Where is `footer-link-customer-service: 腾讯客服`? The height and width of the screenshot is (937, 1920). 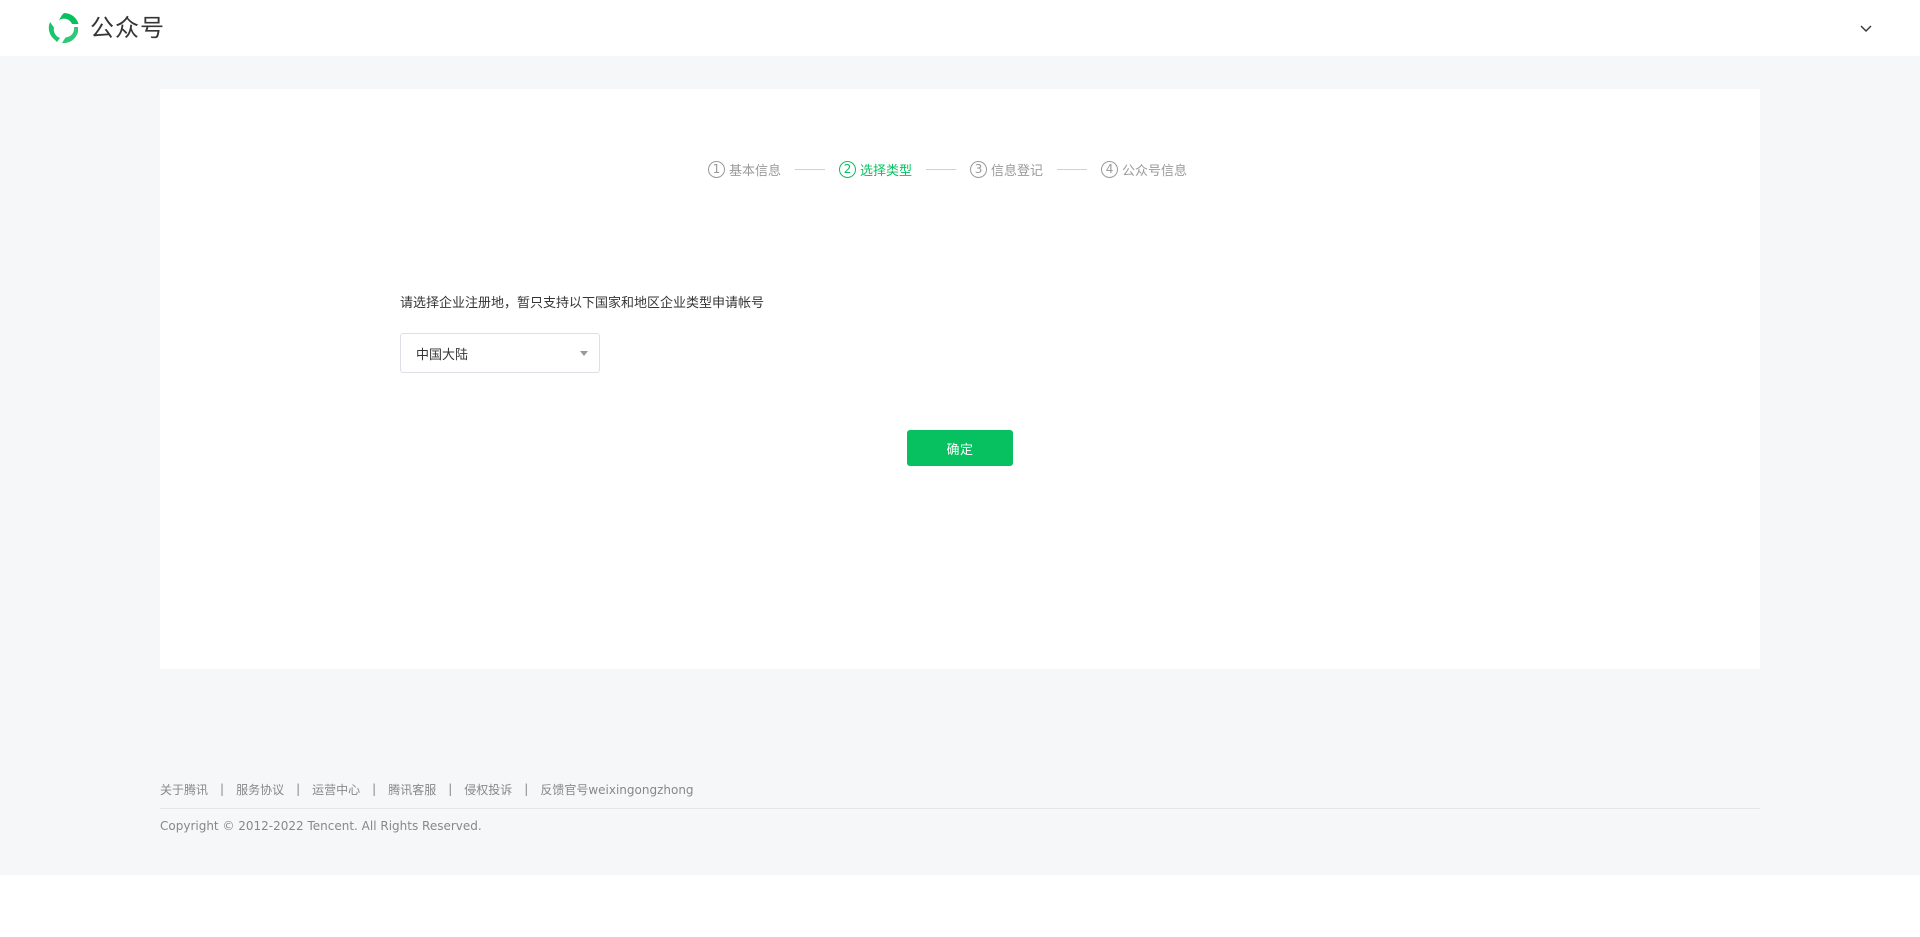
footer-link-customer-service: 腾讯客服 is located at coordinates (412, 789).